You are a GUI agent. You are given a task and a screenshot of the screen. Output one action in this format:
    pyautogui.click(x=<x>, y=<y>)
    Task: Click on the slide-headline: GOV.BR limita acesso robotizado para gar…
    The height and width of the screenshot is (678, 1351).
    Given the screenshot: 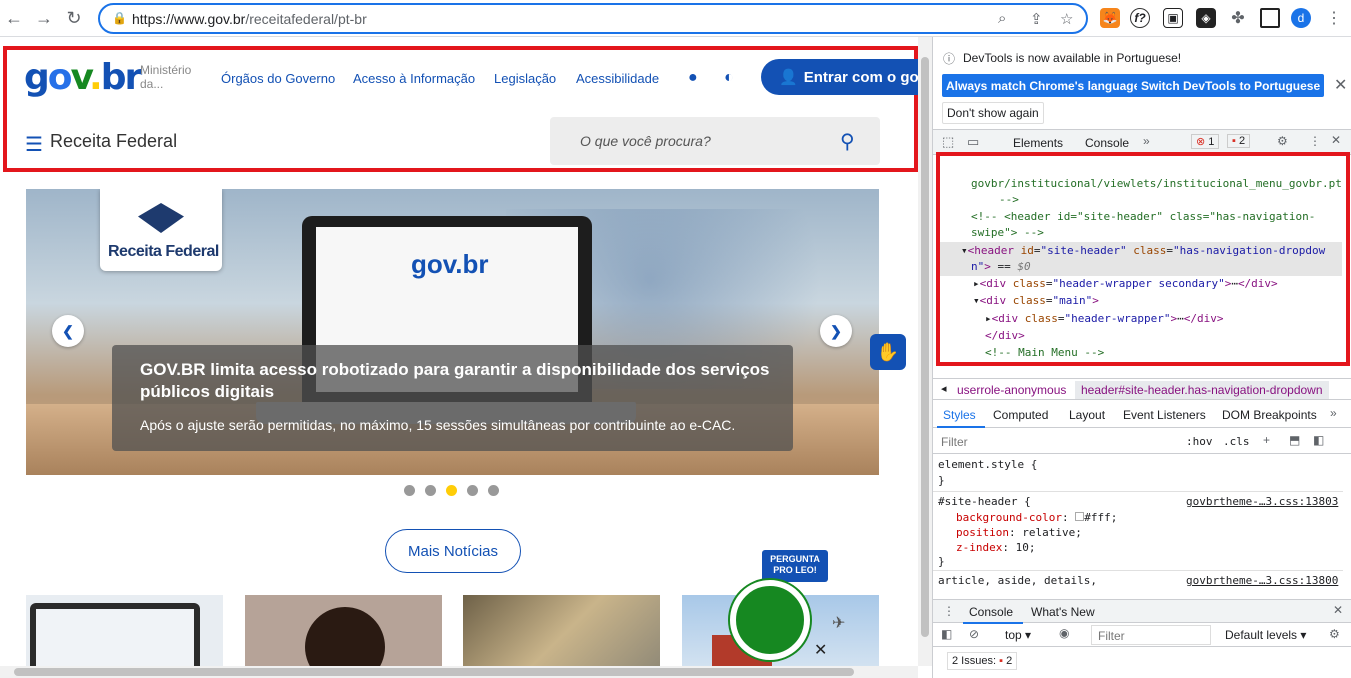 What is the action you would take?
    pyautogui.click(x=460, y=381)
    